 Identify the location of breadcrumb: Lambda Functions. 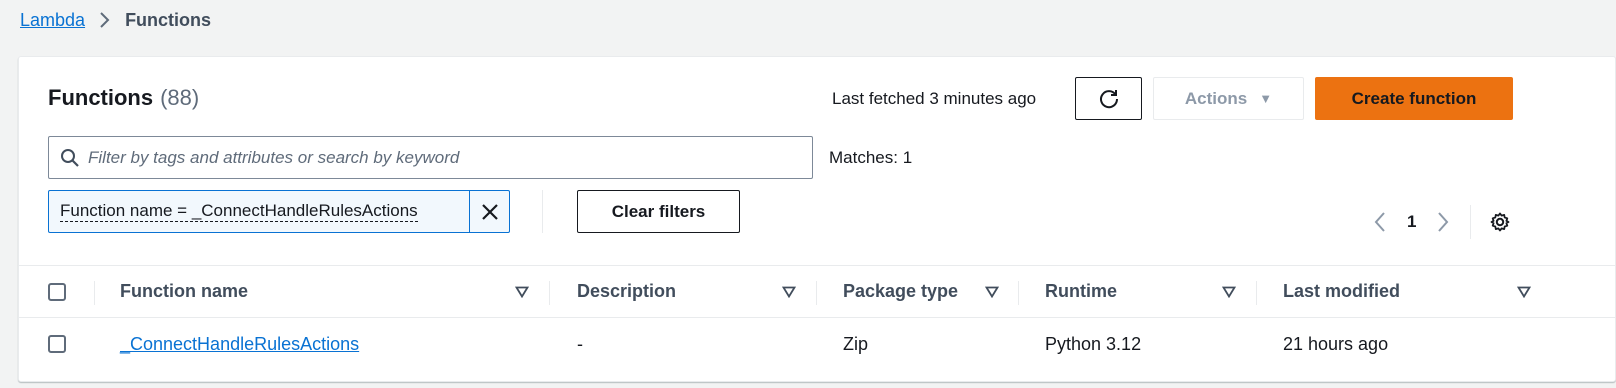
(115, 20).